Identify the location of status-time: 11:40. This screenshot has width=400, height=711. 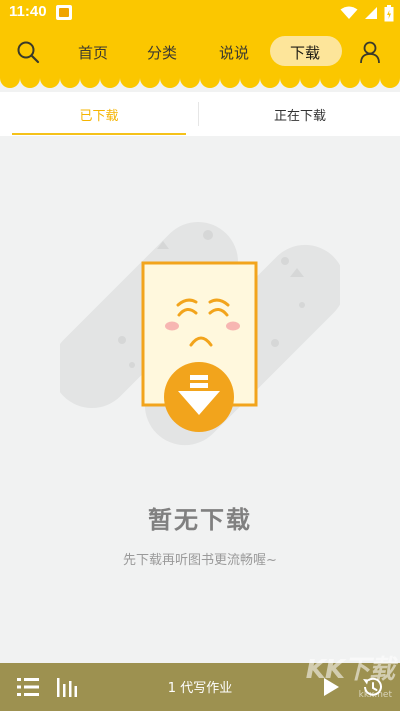
(28, 11).